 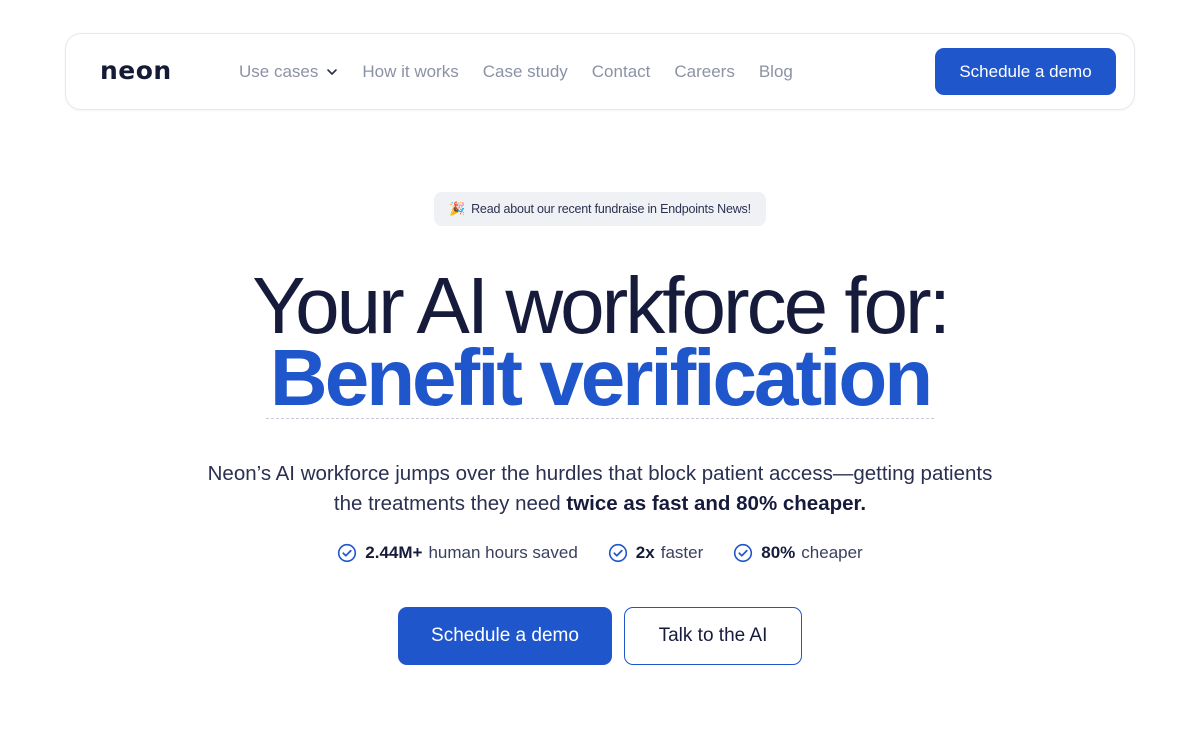 What do you see at coordinates (457, 208) in the screenshot?
I see `party-popper-icon: 🎉` at bounding box center [457, 208].